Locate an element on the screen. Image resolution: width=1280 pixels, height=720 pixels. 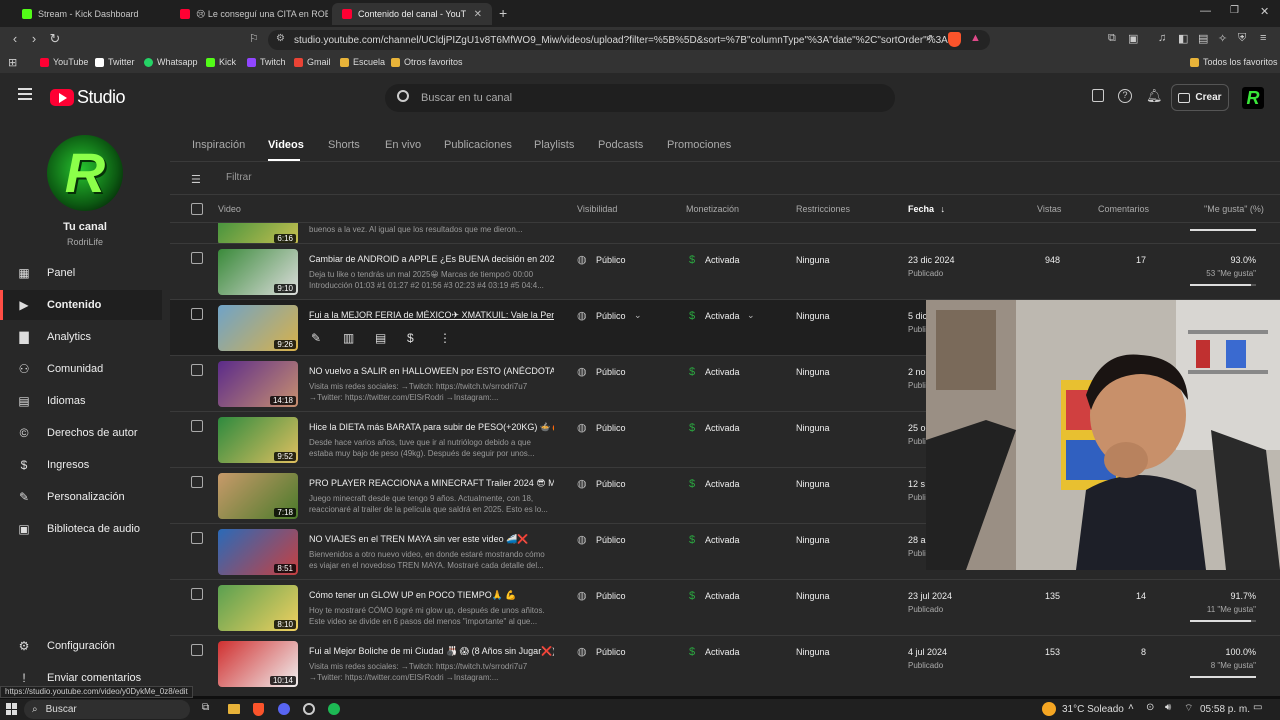
close-window-icon: ✕ is located at coordinates (1264, 11).